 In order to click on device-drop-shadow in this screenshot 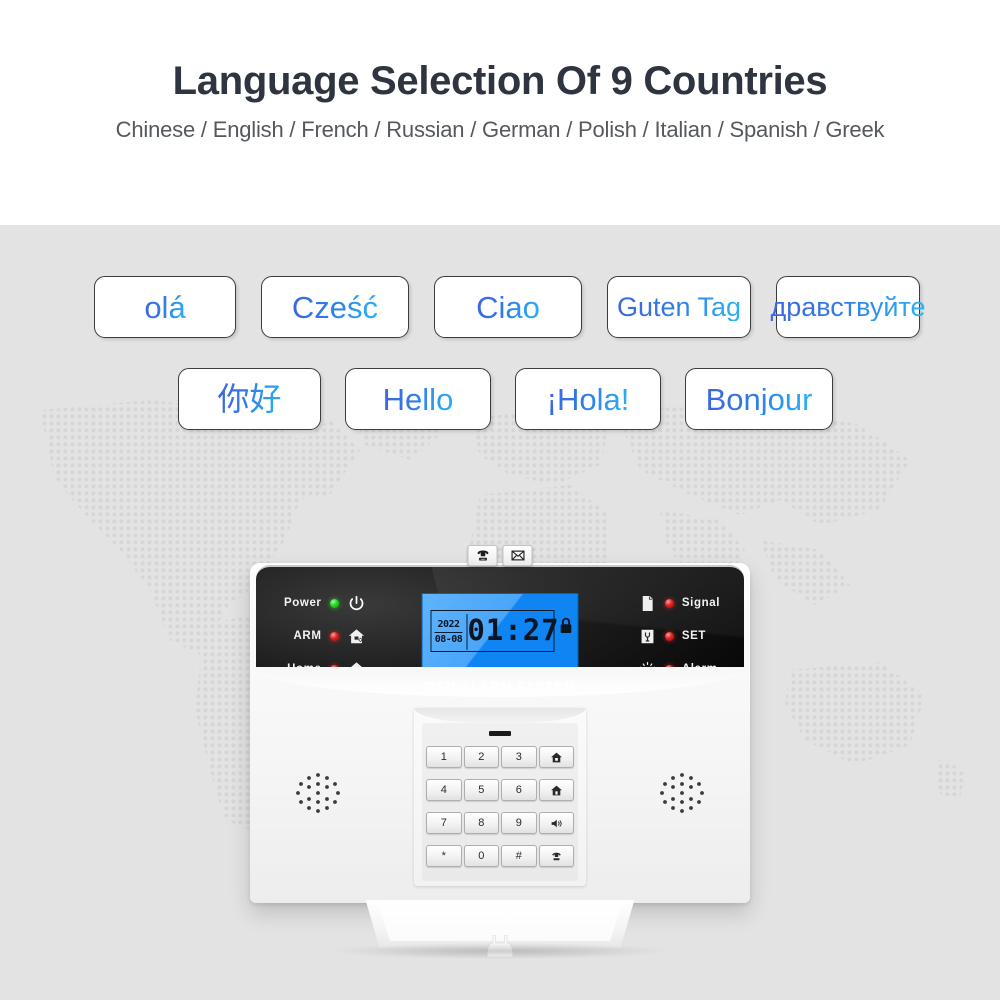, I will do `click(500, 951)`.